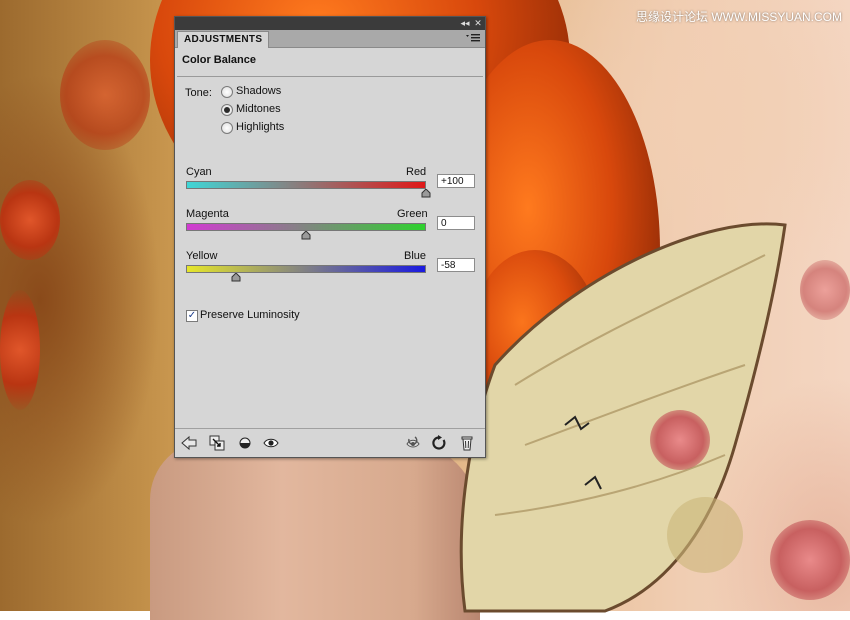 This screenshot has width=850, height=620. Describe the element at coordinates (258, 91) in the screenshot. I see `radio-label-shadows: Shadows` at that location.